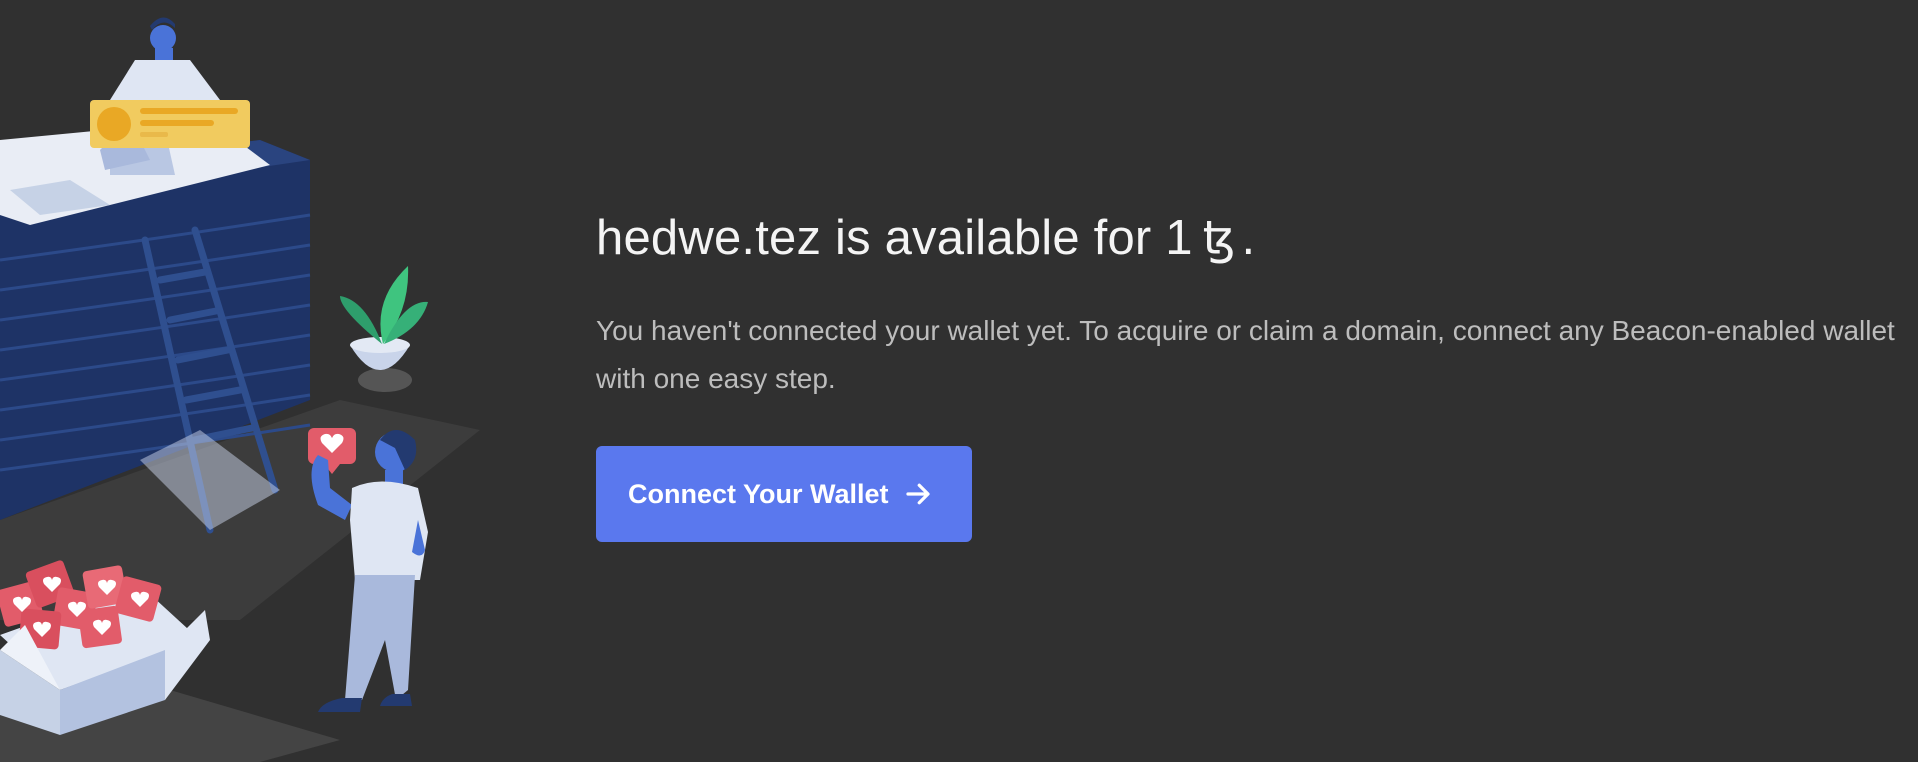 The width and height of the screenshot is (1918, 762). I want to click on connect-wallet-button: Connect Your Wallet, so click(784, 494).